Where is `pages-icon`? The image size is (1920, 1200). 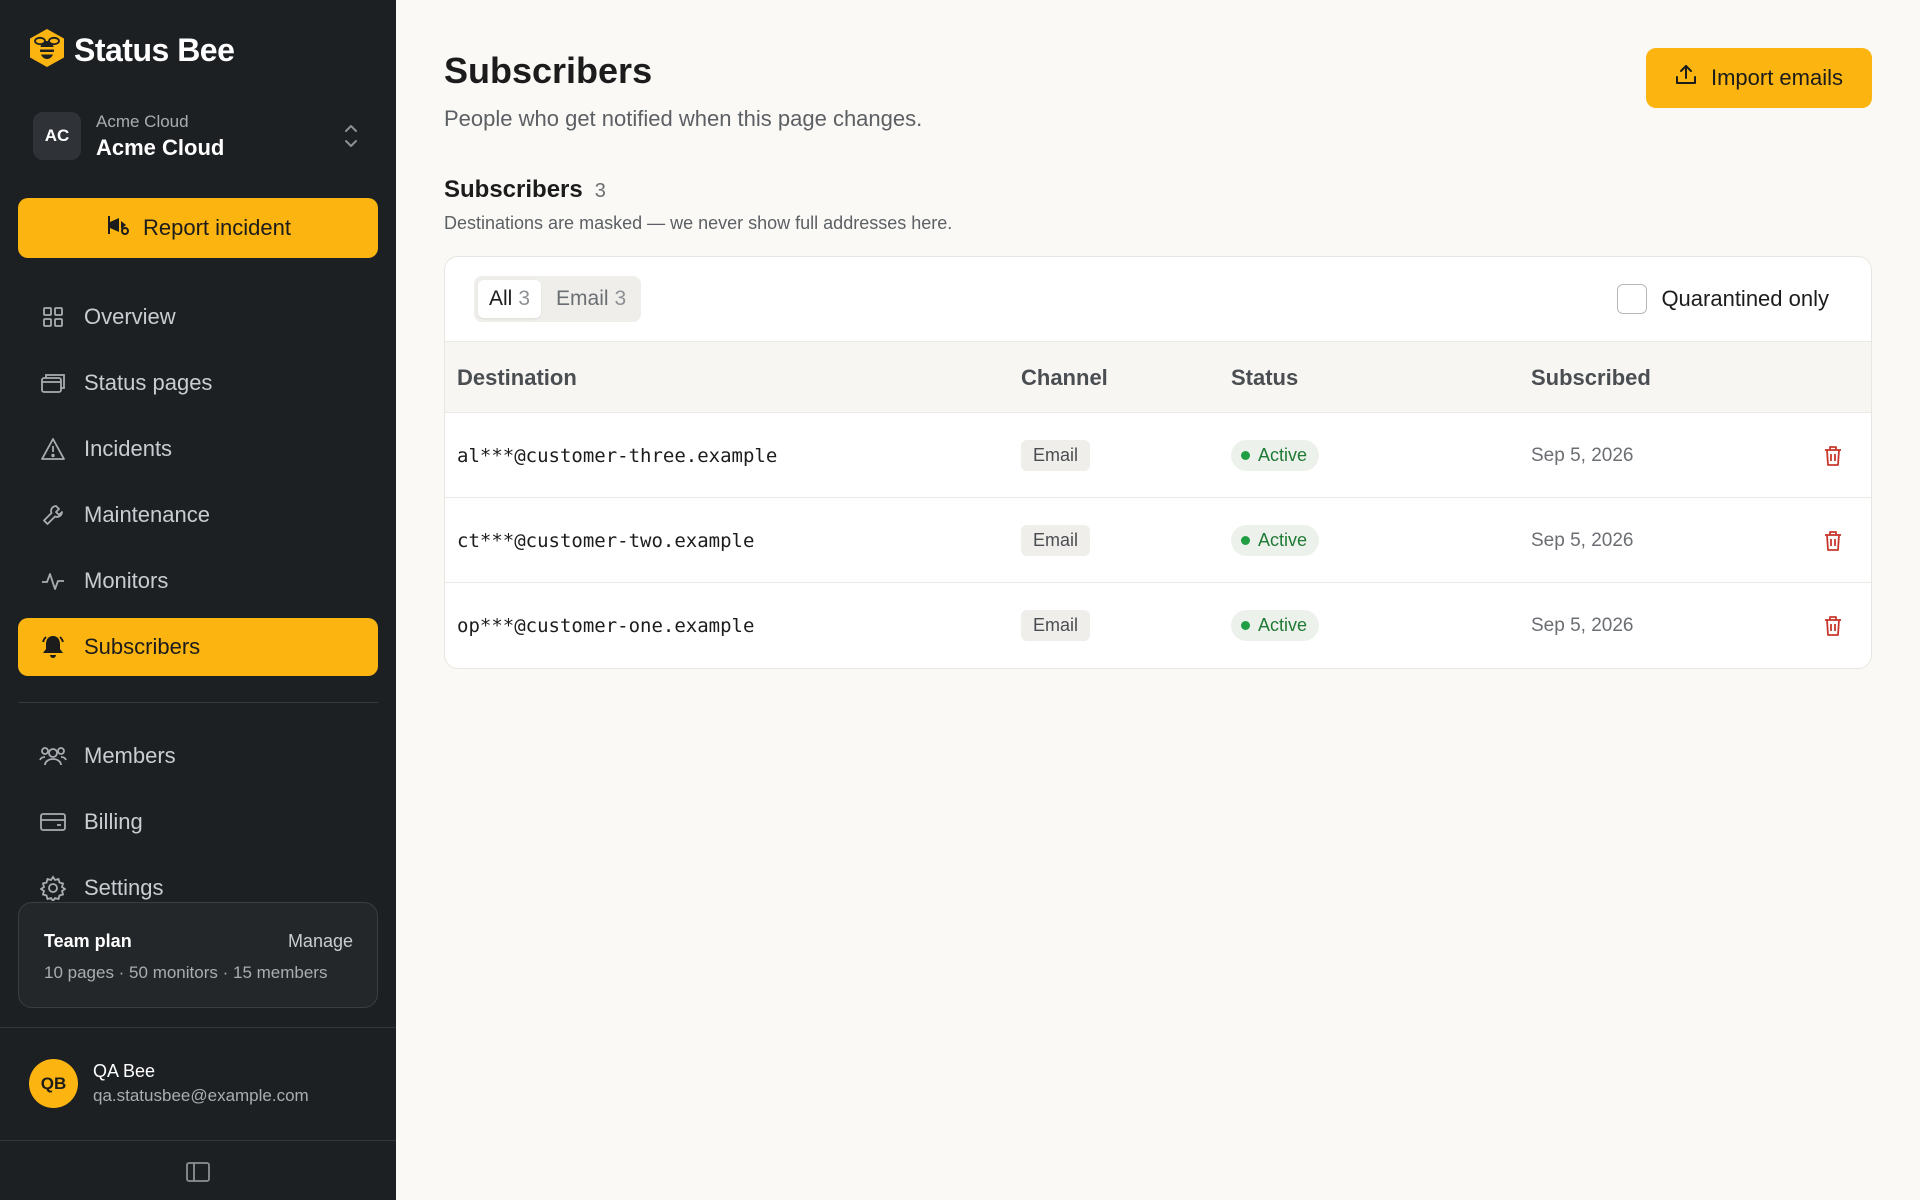 pages-icon is located at coordinates (53, 383).